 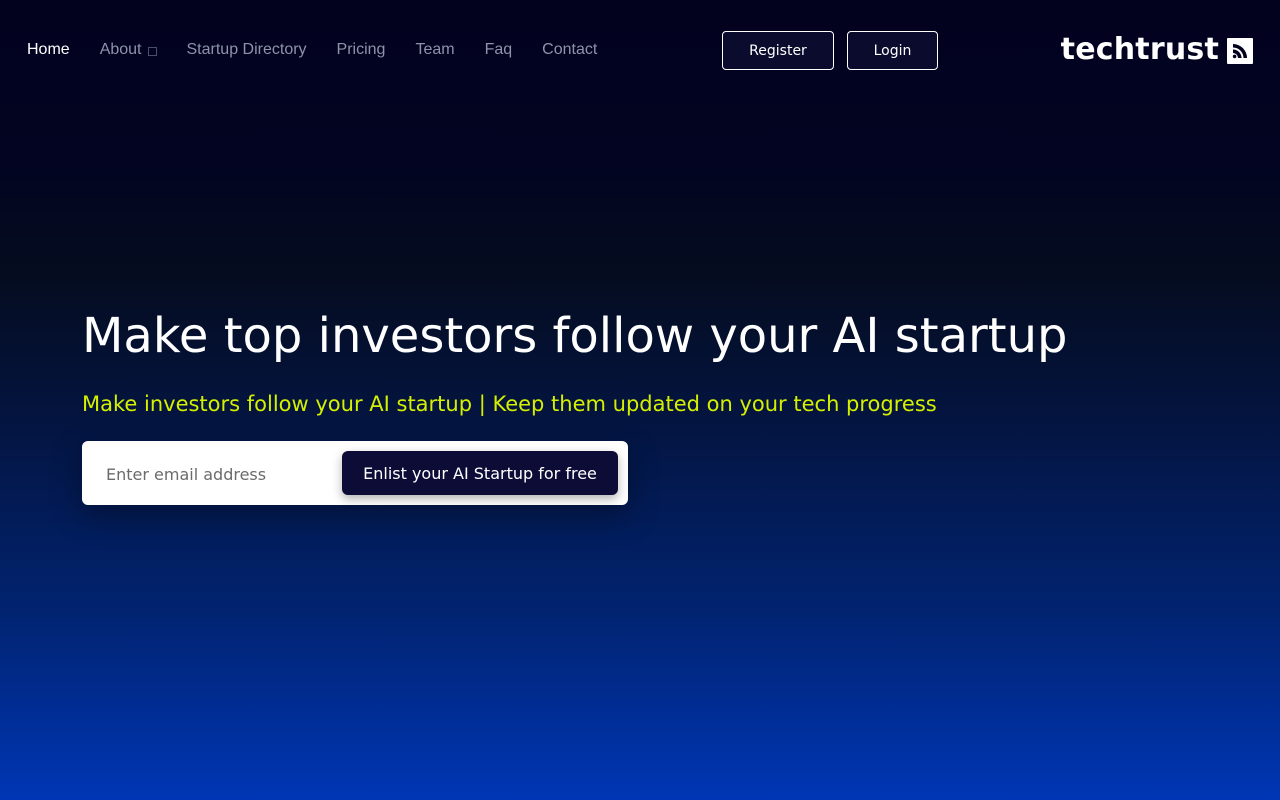 I want to click on nav-item-label: Home, so click(x=48, y=49).